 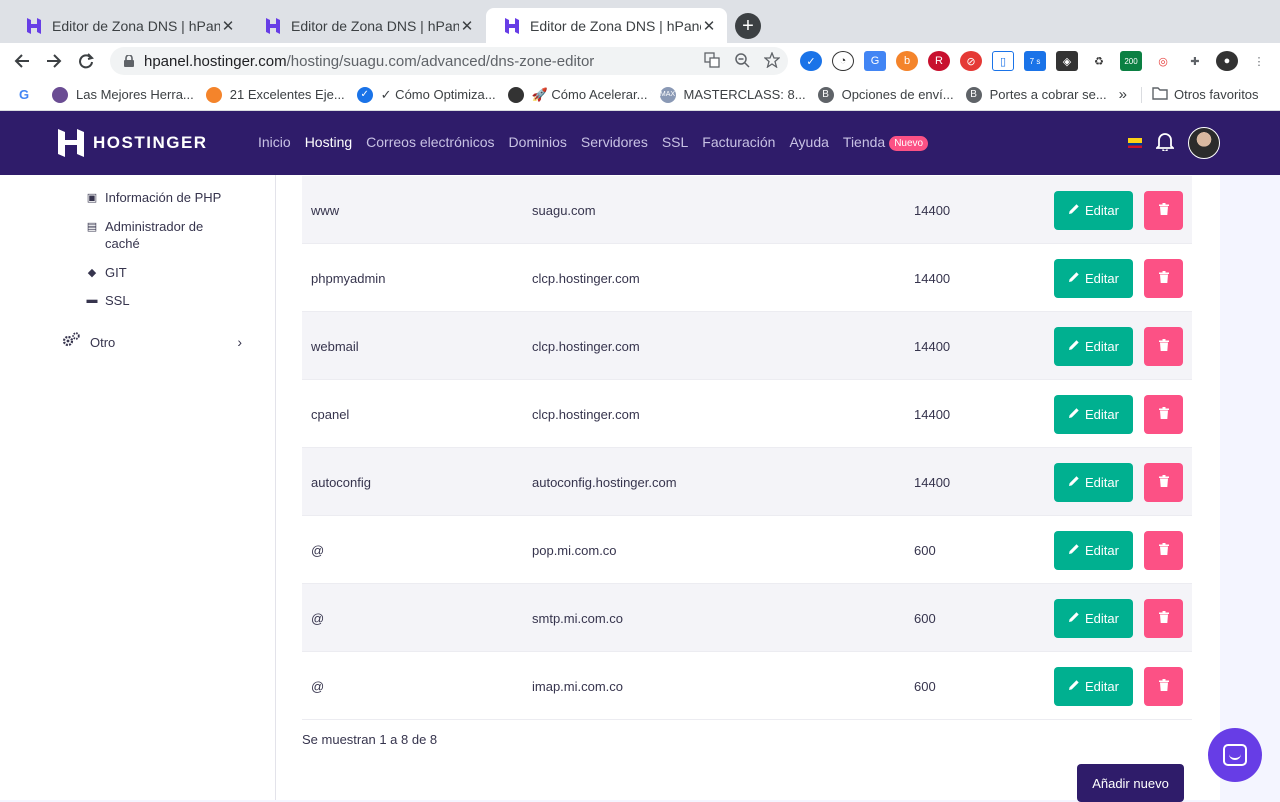 What do you see at coordinates (738, 142) in the screenshot?
I see `nav-facturacion: Facturación` at bounding box center [738, 142].